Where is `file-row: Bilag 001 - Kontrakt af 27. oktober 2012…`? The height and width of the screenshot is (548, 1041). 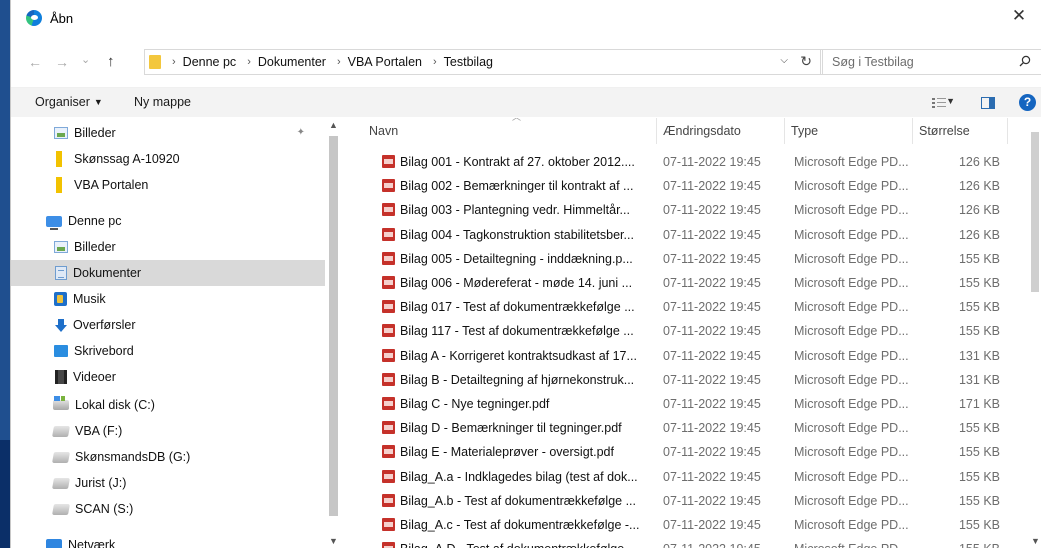 file-row: Bilag 001 - Kontrakt af 27. oktober 2012… is located at coordinates (678, 162).